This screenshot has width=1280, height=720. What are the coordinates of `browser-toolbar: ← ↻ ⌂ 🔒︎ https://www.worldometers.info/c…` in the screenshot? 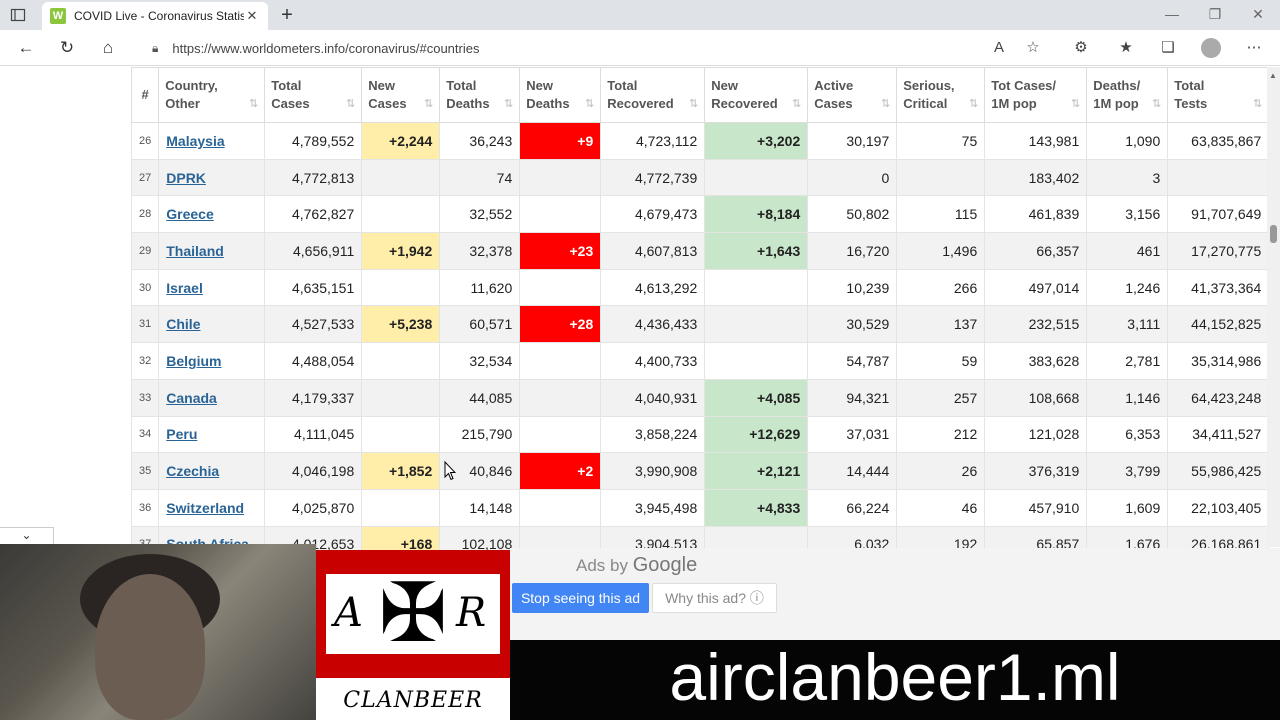 It's located at (640, 48).